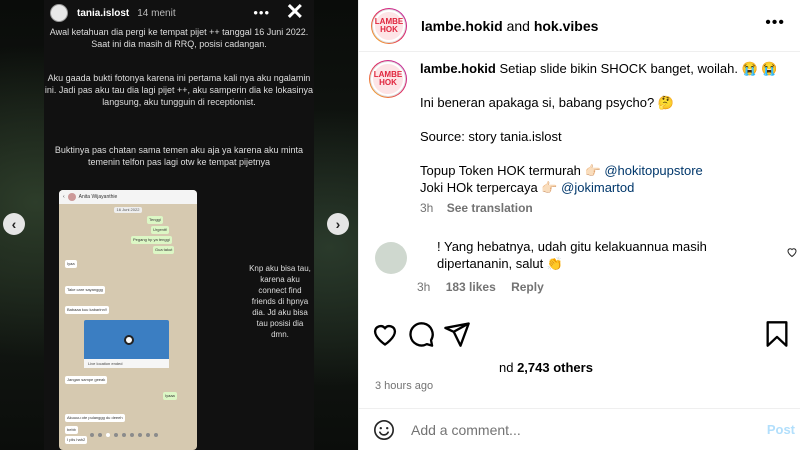 The image size is (800, 450). I want to click on slide-indicator, so click(124, 435).